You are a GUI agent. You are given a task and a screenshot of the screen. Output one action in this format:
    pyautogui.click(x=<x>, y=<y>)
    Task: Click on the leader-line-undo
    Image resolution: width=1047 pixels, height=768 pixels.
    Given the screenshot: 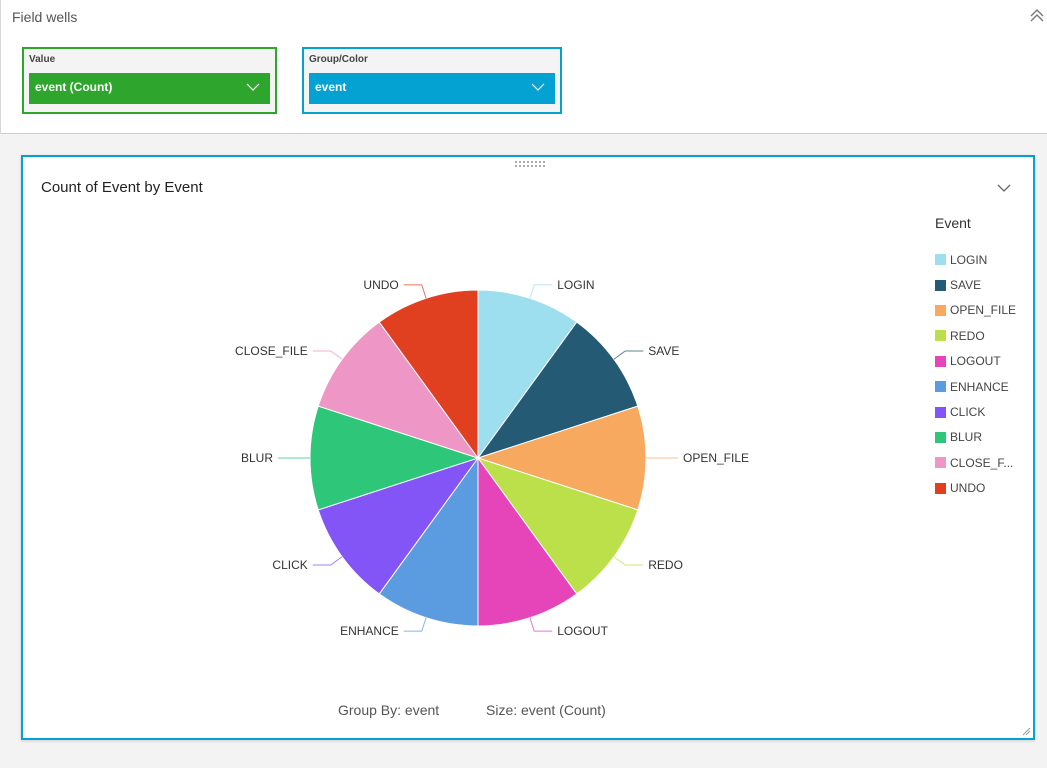 What is the action you would take?
    pyautogui.click(x=415, y=291)
    